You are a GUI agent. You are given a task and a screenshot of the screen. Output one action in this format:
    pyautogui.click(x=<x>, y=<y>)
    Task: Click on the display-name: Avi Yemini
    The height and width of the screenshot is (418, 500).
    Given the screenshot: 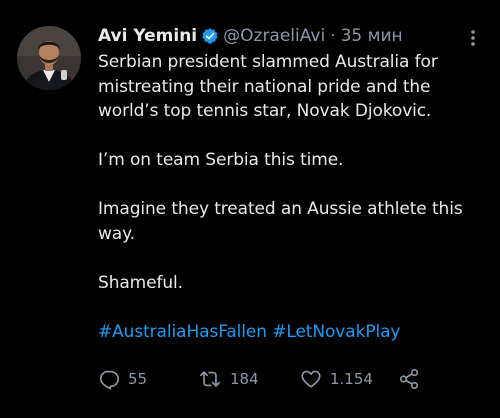 What is the action you would take?
    pyautogui.click(x=147, y=36)
    